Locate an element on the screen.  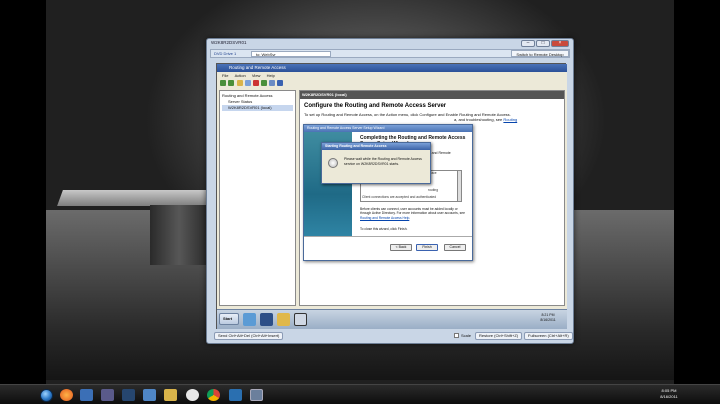
routing-help-link: Routing is located at coordinates (510, 119).